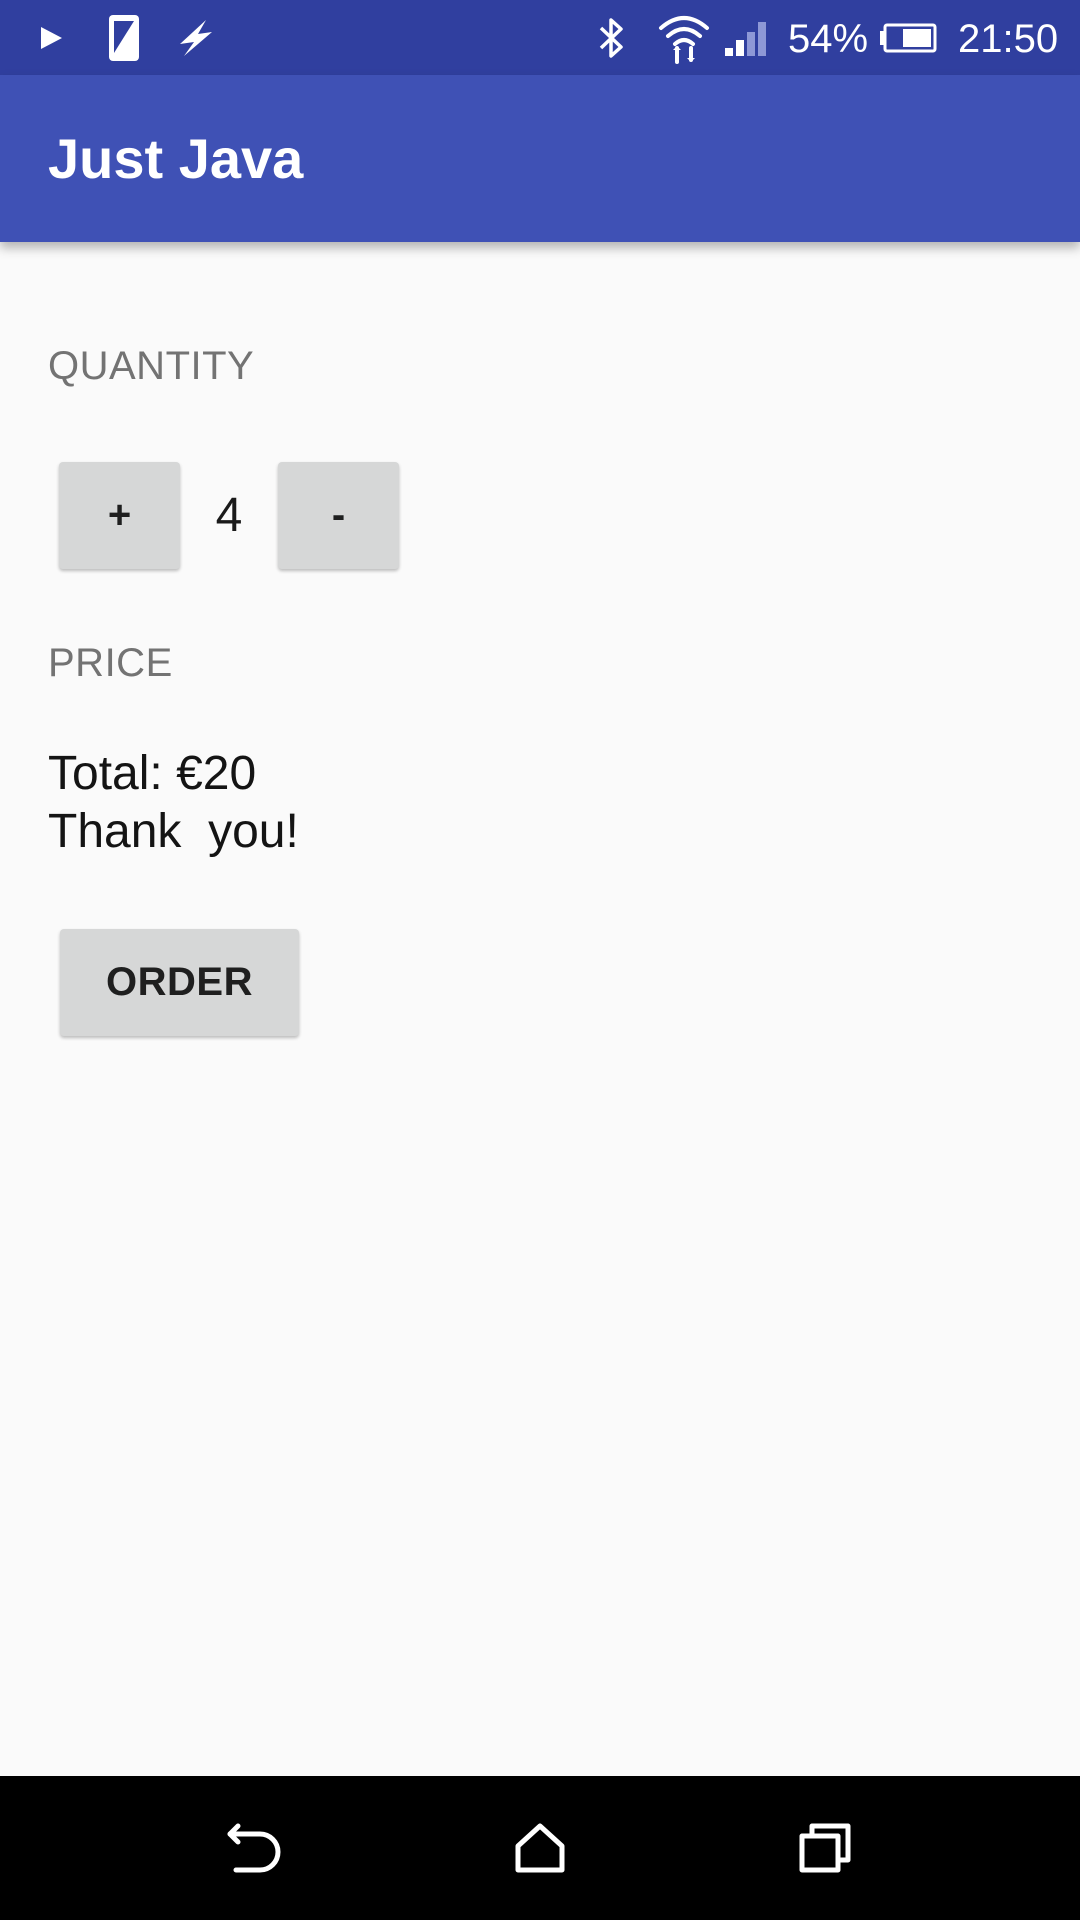 This screenshot has height=1920, width=1080. I want to click on clock: 21:50, so click(1008, 39).